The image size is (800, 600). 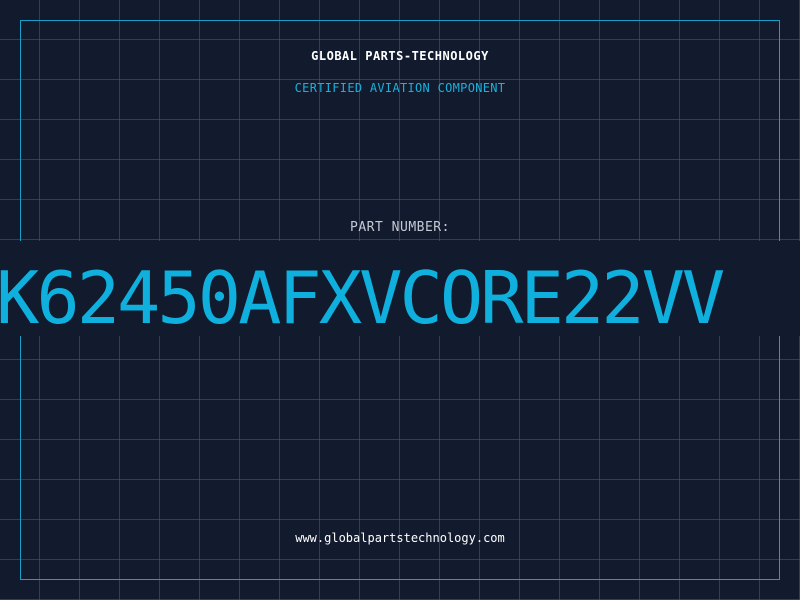 What do you see at coordinates (400, 56) in the screenshot?
I see `company-name: GLOBAL PARTS-TECHNOLOGY` at bounding box center [400, 56].